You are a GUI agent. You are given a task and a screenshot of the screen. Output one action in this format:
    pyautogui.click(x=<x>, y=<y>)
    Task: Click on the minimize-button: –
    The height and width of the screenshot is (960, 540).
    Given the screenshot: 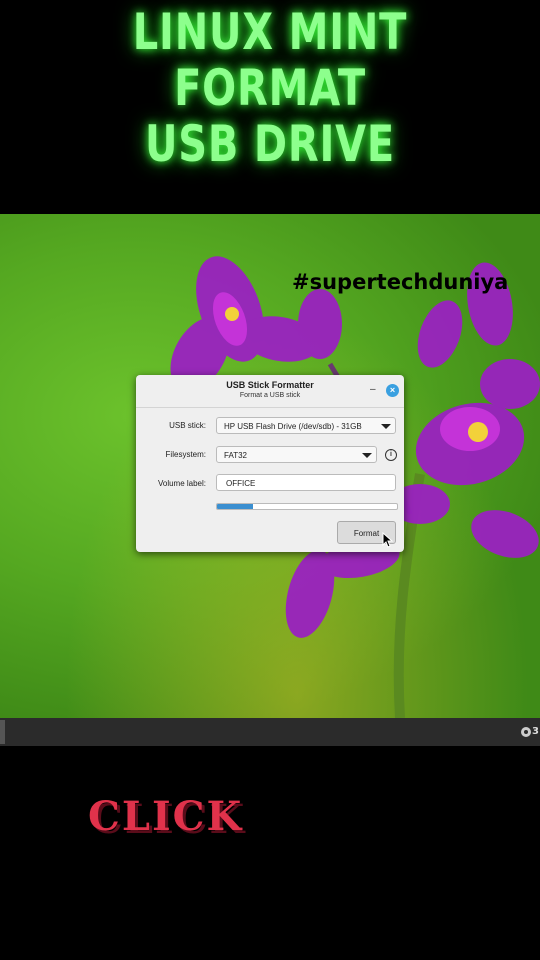 What is the action you would take?
    pyautogui.click(x=373, y=389)
    